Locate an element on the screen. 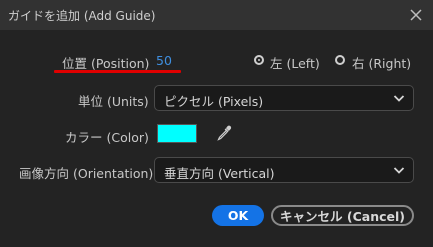  highlight-underline is located at coordinates (117, 71).